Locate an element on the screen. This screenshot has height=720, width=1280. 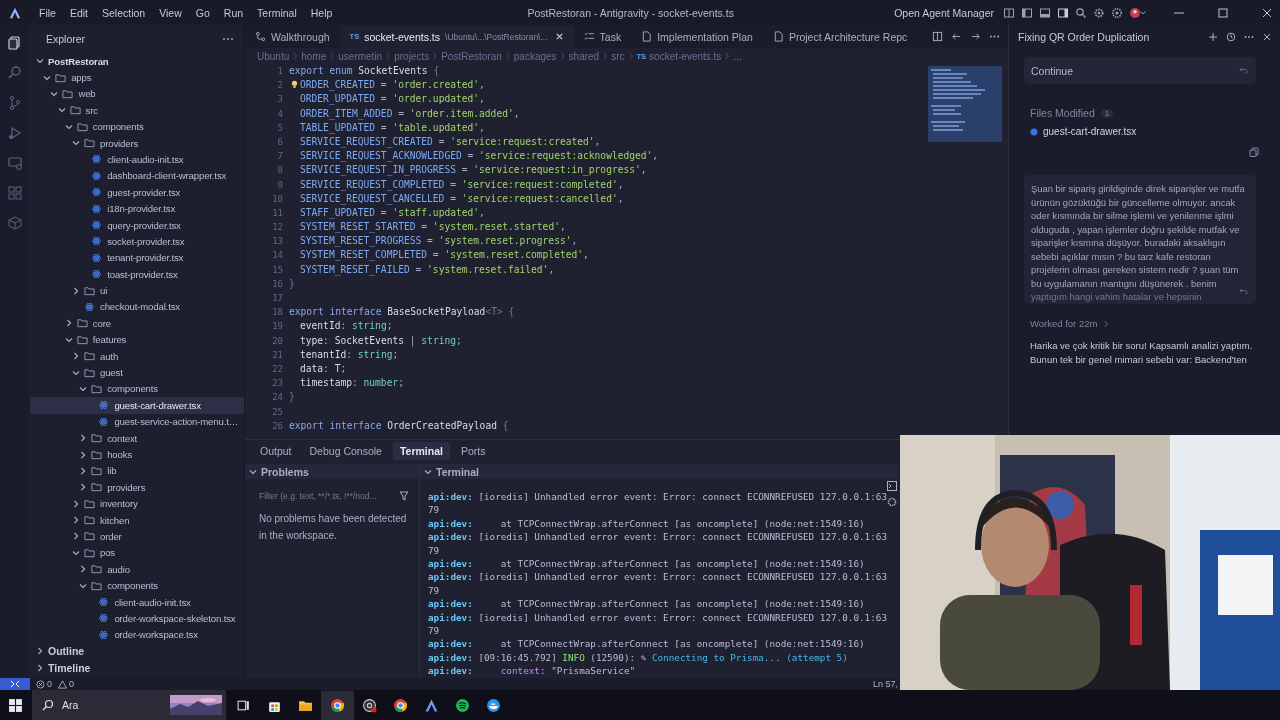
tree-item: tenant-provider.tsx is located at coordinates (137, 257).